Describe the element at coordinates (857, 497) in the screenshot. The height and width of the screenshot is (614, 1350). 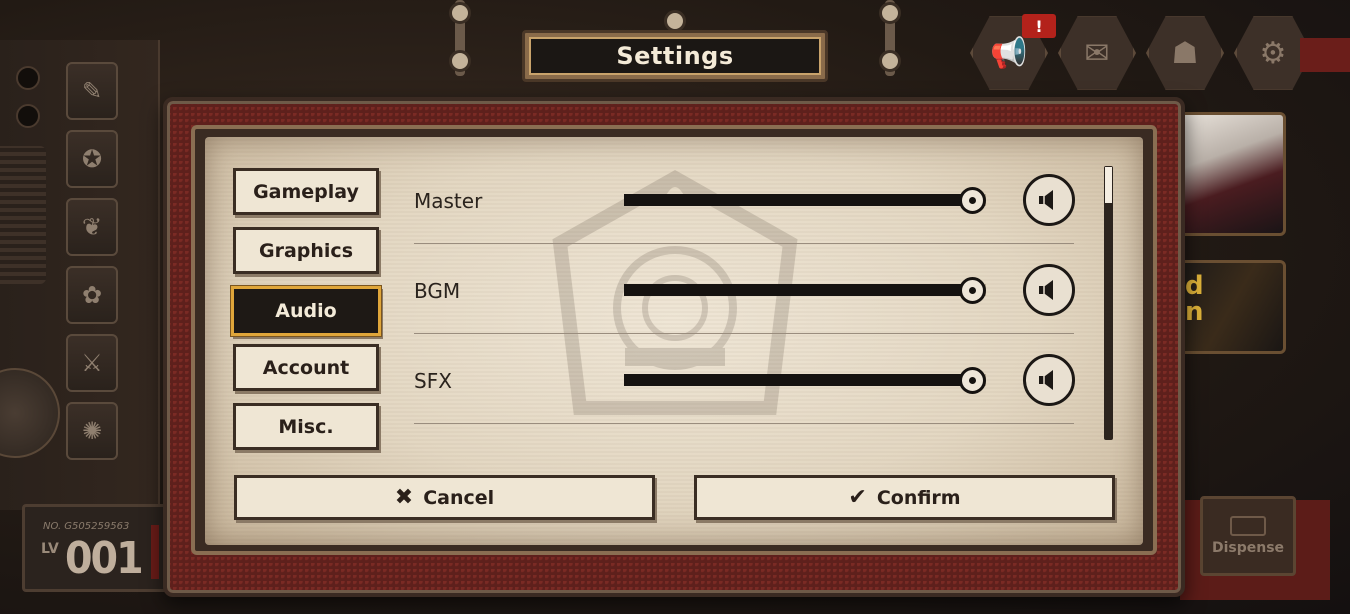
I see `checkmark-icon: ✔` at that location.